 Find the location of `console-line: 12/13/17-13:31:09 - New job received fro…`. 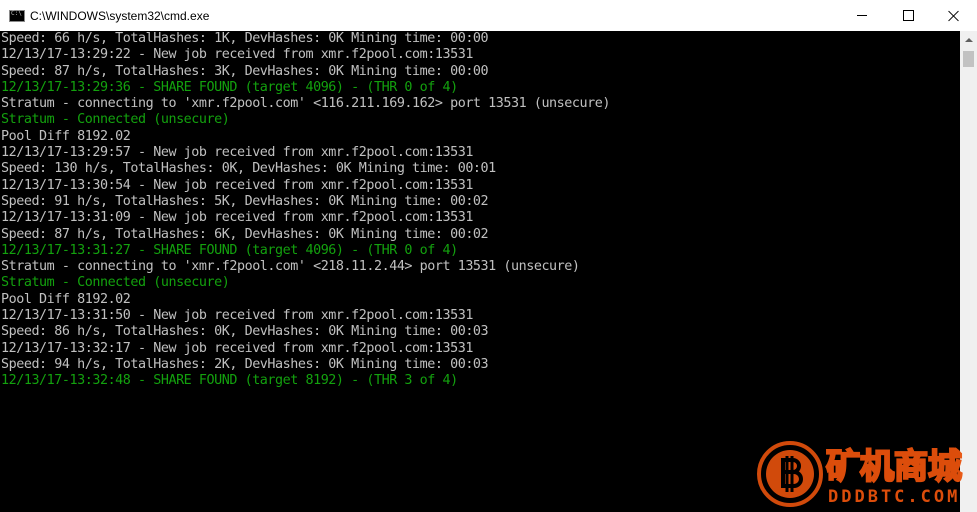

console-line: 12/13/17-13:31:09 - New job received fro… is located at coordinates (237, 218).